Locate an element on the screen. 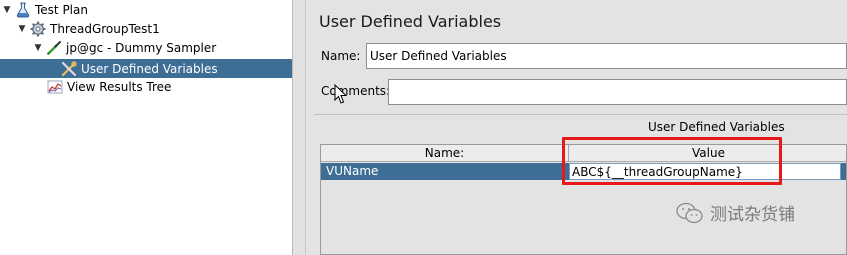 This screenshot has width=847, height=255. watermark: 测试杂货铺 is located at coordinates (735, 212).